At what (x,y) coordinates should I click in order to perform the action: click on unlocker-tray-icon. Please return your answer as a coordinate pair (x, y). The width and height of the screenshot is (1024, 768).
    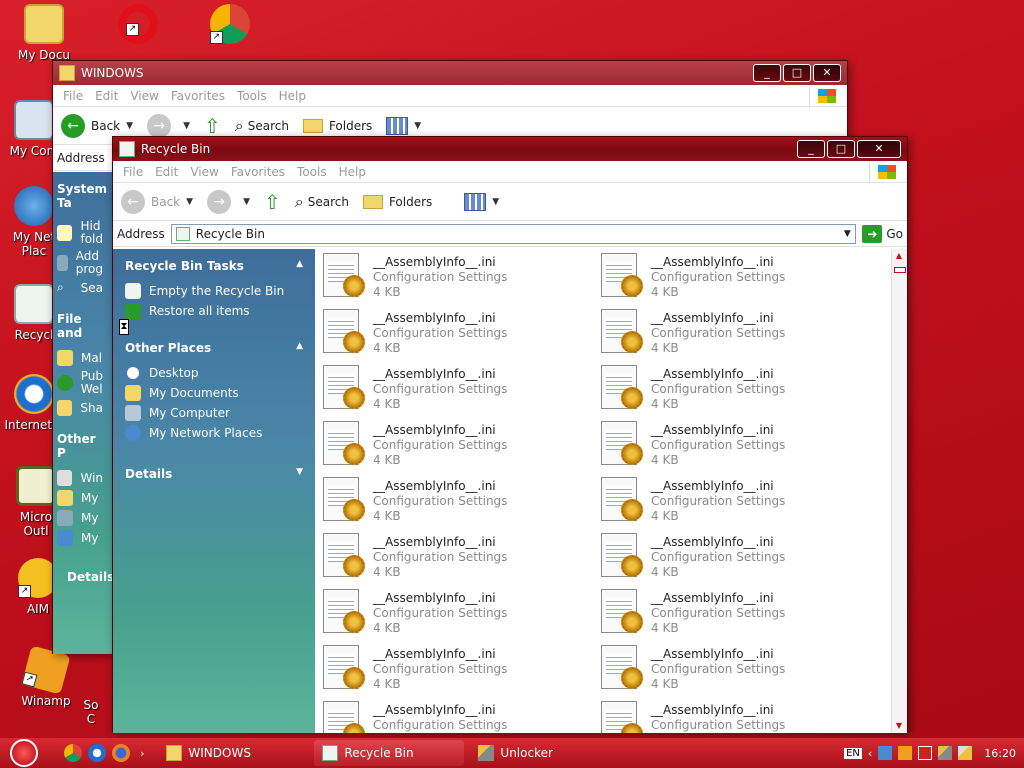
    Looking at the image, I should click on (945, 753).